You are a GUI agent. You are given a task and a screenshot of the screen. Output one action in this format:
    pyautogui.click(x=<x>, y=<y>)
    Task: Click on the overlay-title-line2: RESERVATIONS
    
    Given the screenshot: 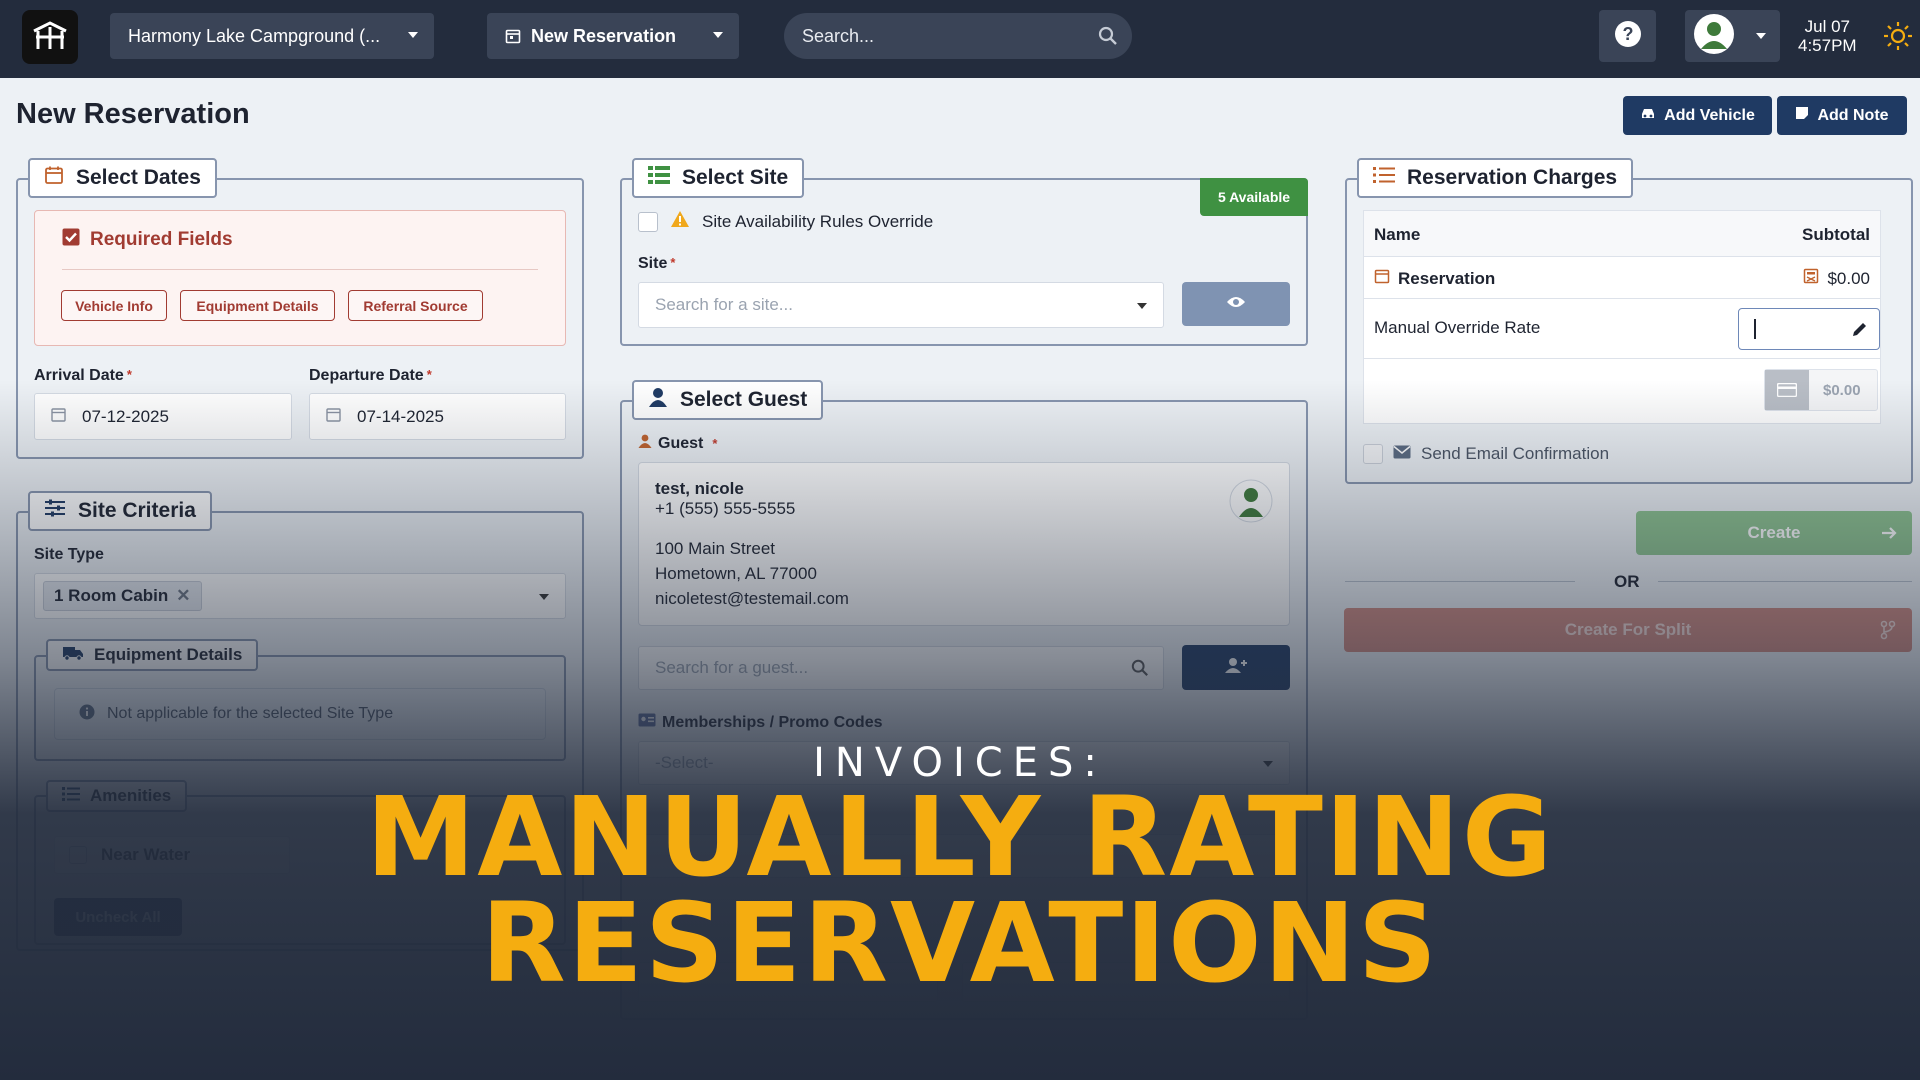 What is the action you would take?
    pyautogui.click(x=960, y=943)
    